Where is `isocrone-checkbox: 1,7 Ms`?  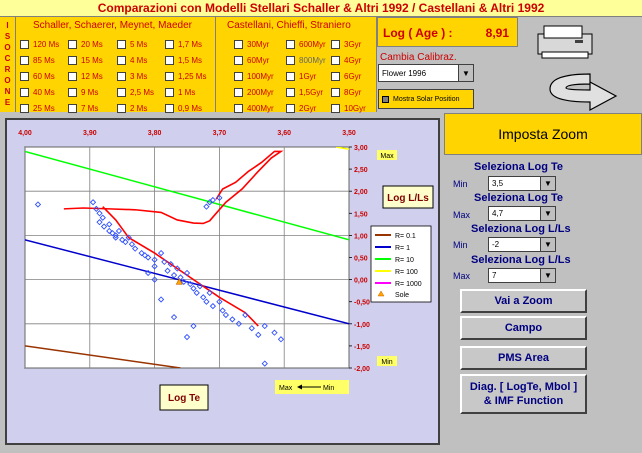
isocrone-checkbox: 1,7 Ms is located at coordinates (183, 44).